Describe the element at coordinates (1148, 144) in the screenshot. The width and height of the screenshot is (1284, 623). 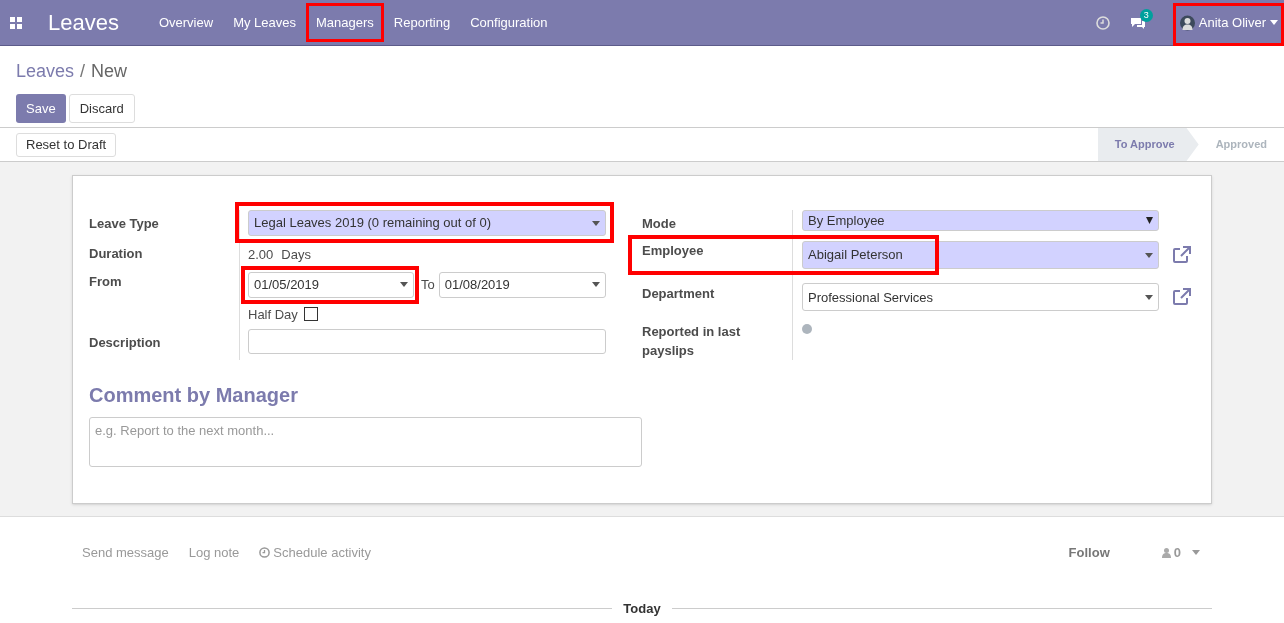
I see `status-step: To Approve` at that location.